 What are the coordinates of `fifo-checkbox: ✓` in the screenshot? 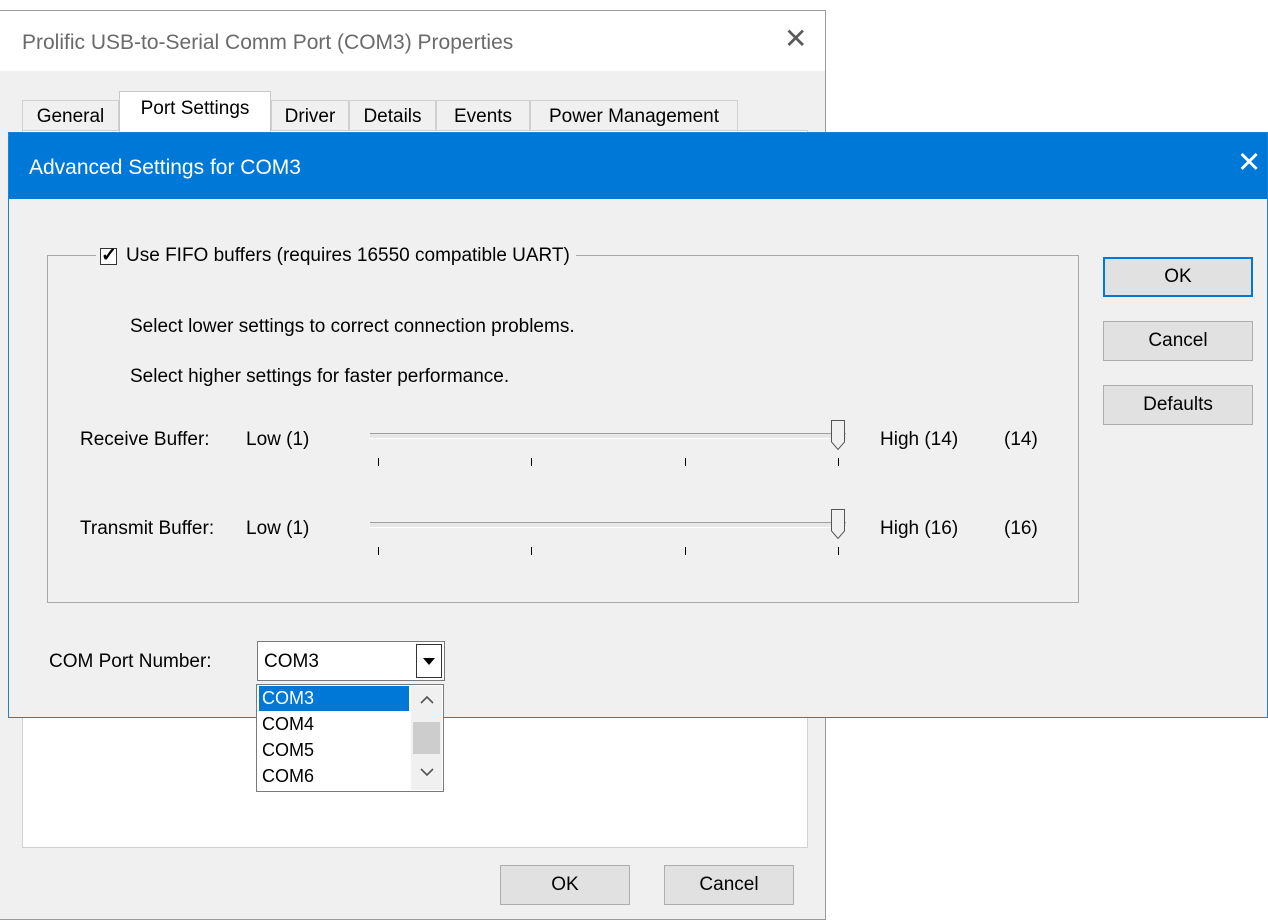 It's located at (108, 255).